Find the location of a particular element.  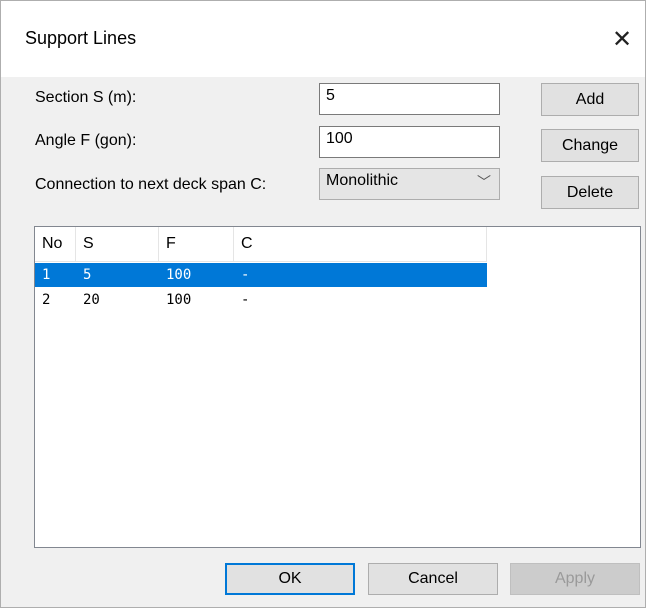

table-row: 2 20 100 - is located at coordinates (261, 300).